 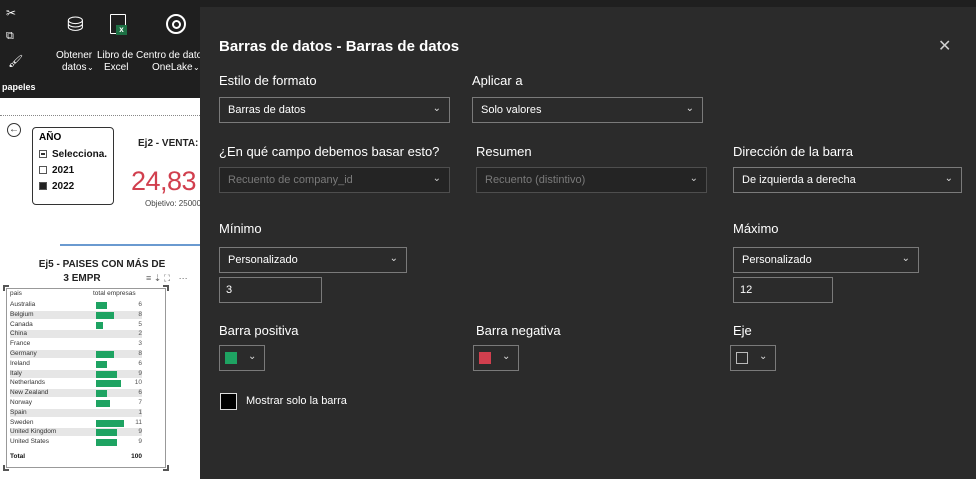 What do you see at coordinates (173, 203) in the screenshot?
I see `kpi-goal: Objetivo: 25000` at bounding box center [173, 203].